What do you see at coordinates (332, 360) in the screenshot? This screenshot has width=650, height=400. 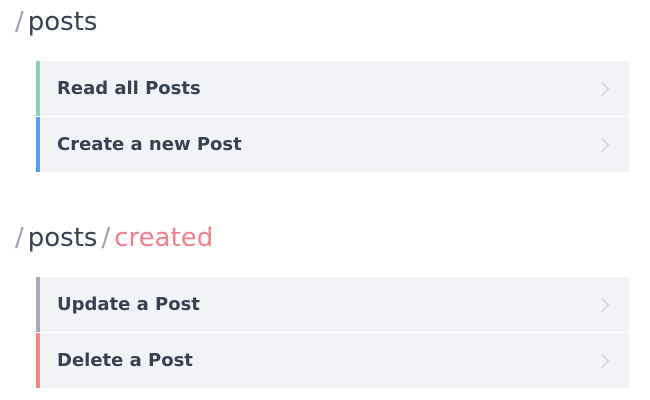 I see `endpoint-delete-post: Delete a Post` at bounding box center [332, 360].